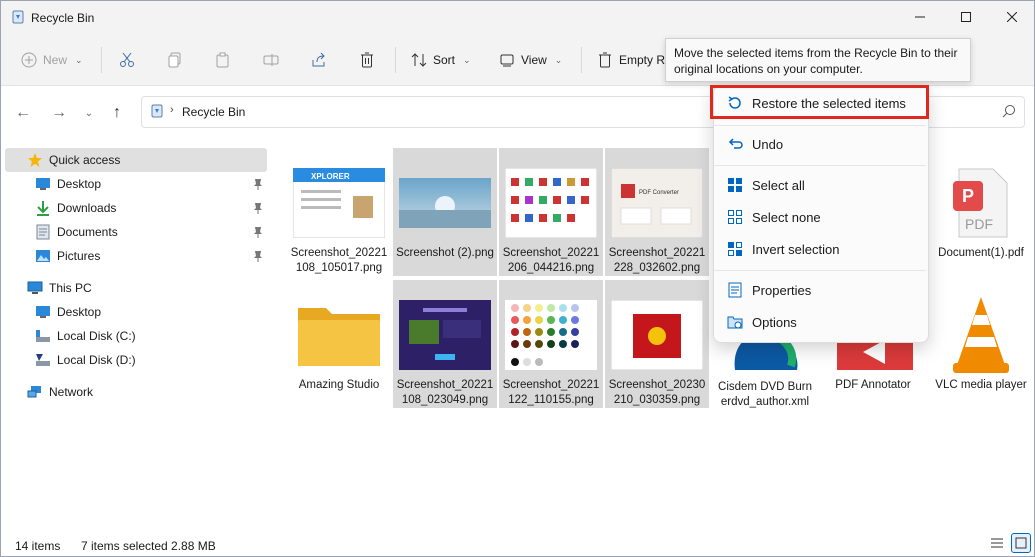 The image size is (1035, 557). Describe the element at coordinates (319, 60) in the screenshot. I see `share-button` at that location.